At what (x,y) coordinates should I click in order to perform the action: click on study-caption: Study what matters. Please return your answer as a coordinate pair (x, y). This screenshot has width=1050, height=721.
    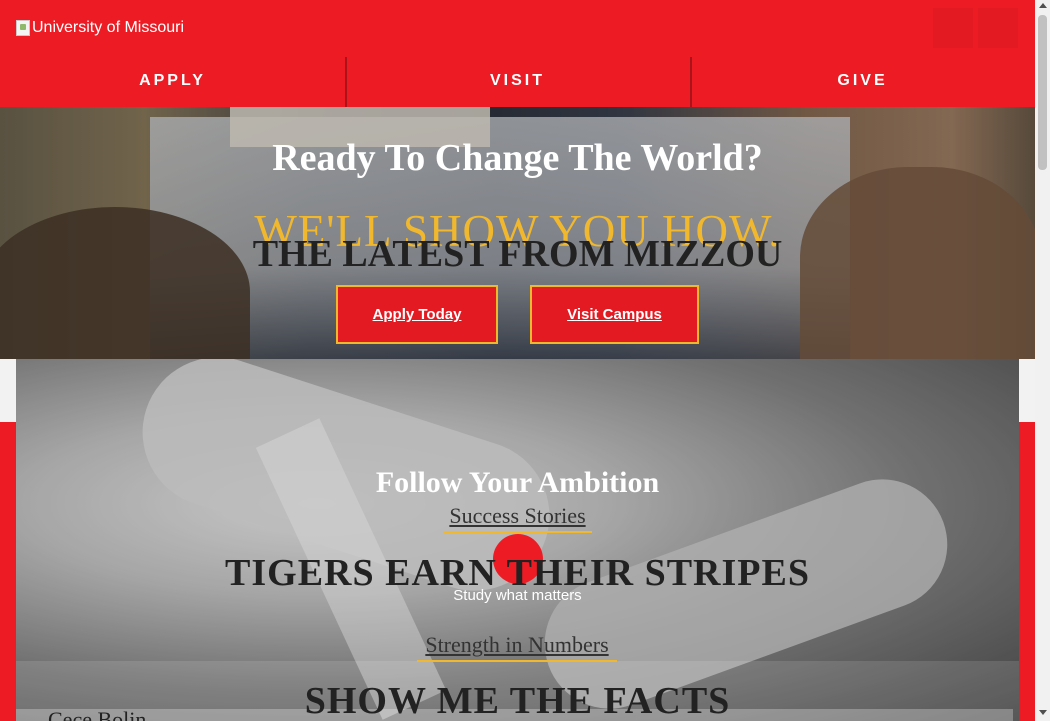
    Looking at the image, I should click on (517, 595).